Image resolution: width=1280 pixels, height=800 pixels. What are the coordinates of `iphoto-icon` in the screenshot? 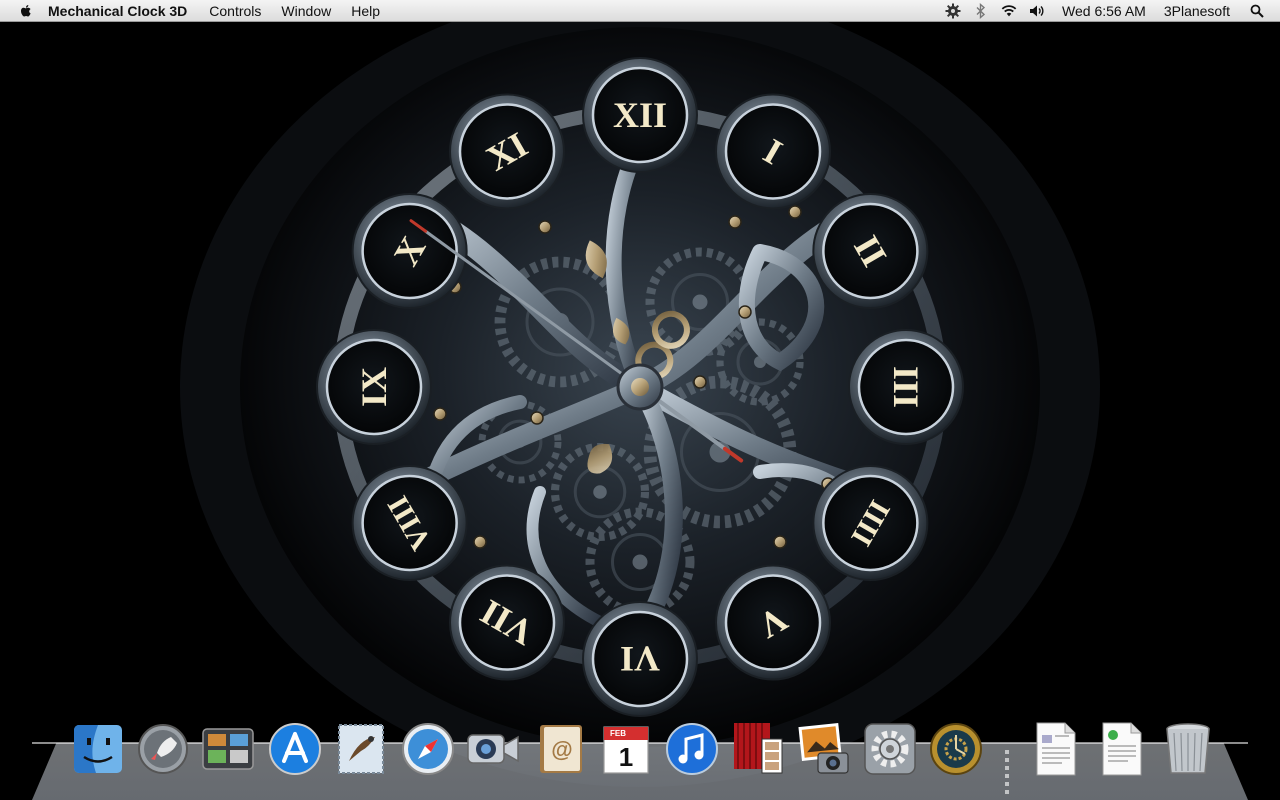 It's located at (823, 748).